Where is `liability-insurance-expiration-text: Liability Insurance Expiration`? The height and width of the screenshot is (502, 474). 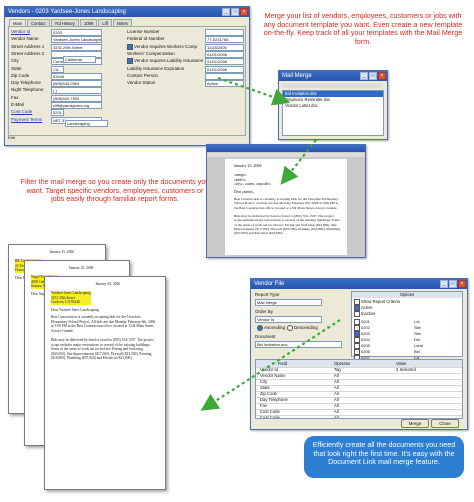
liability-insurance-expiration-text: Liability Insurance Expiration is located at coordinates (156, 68).